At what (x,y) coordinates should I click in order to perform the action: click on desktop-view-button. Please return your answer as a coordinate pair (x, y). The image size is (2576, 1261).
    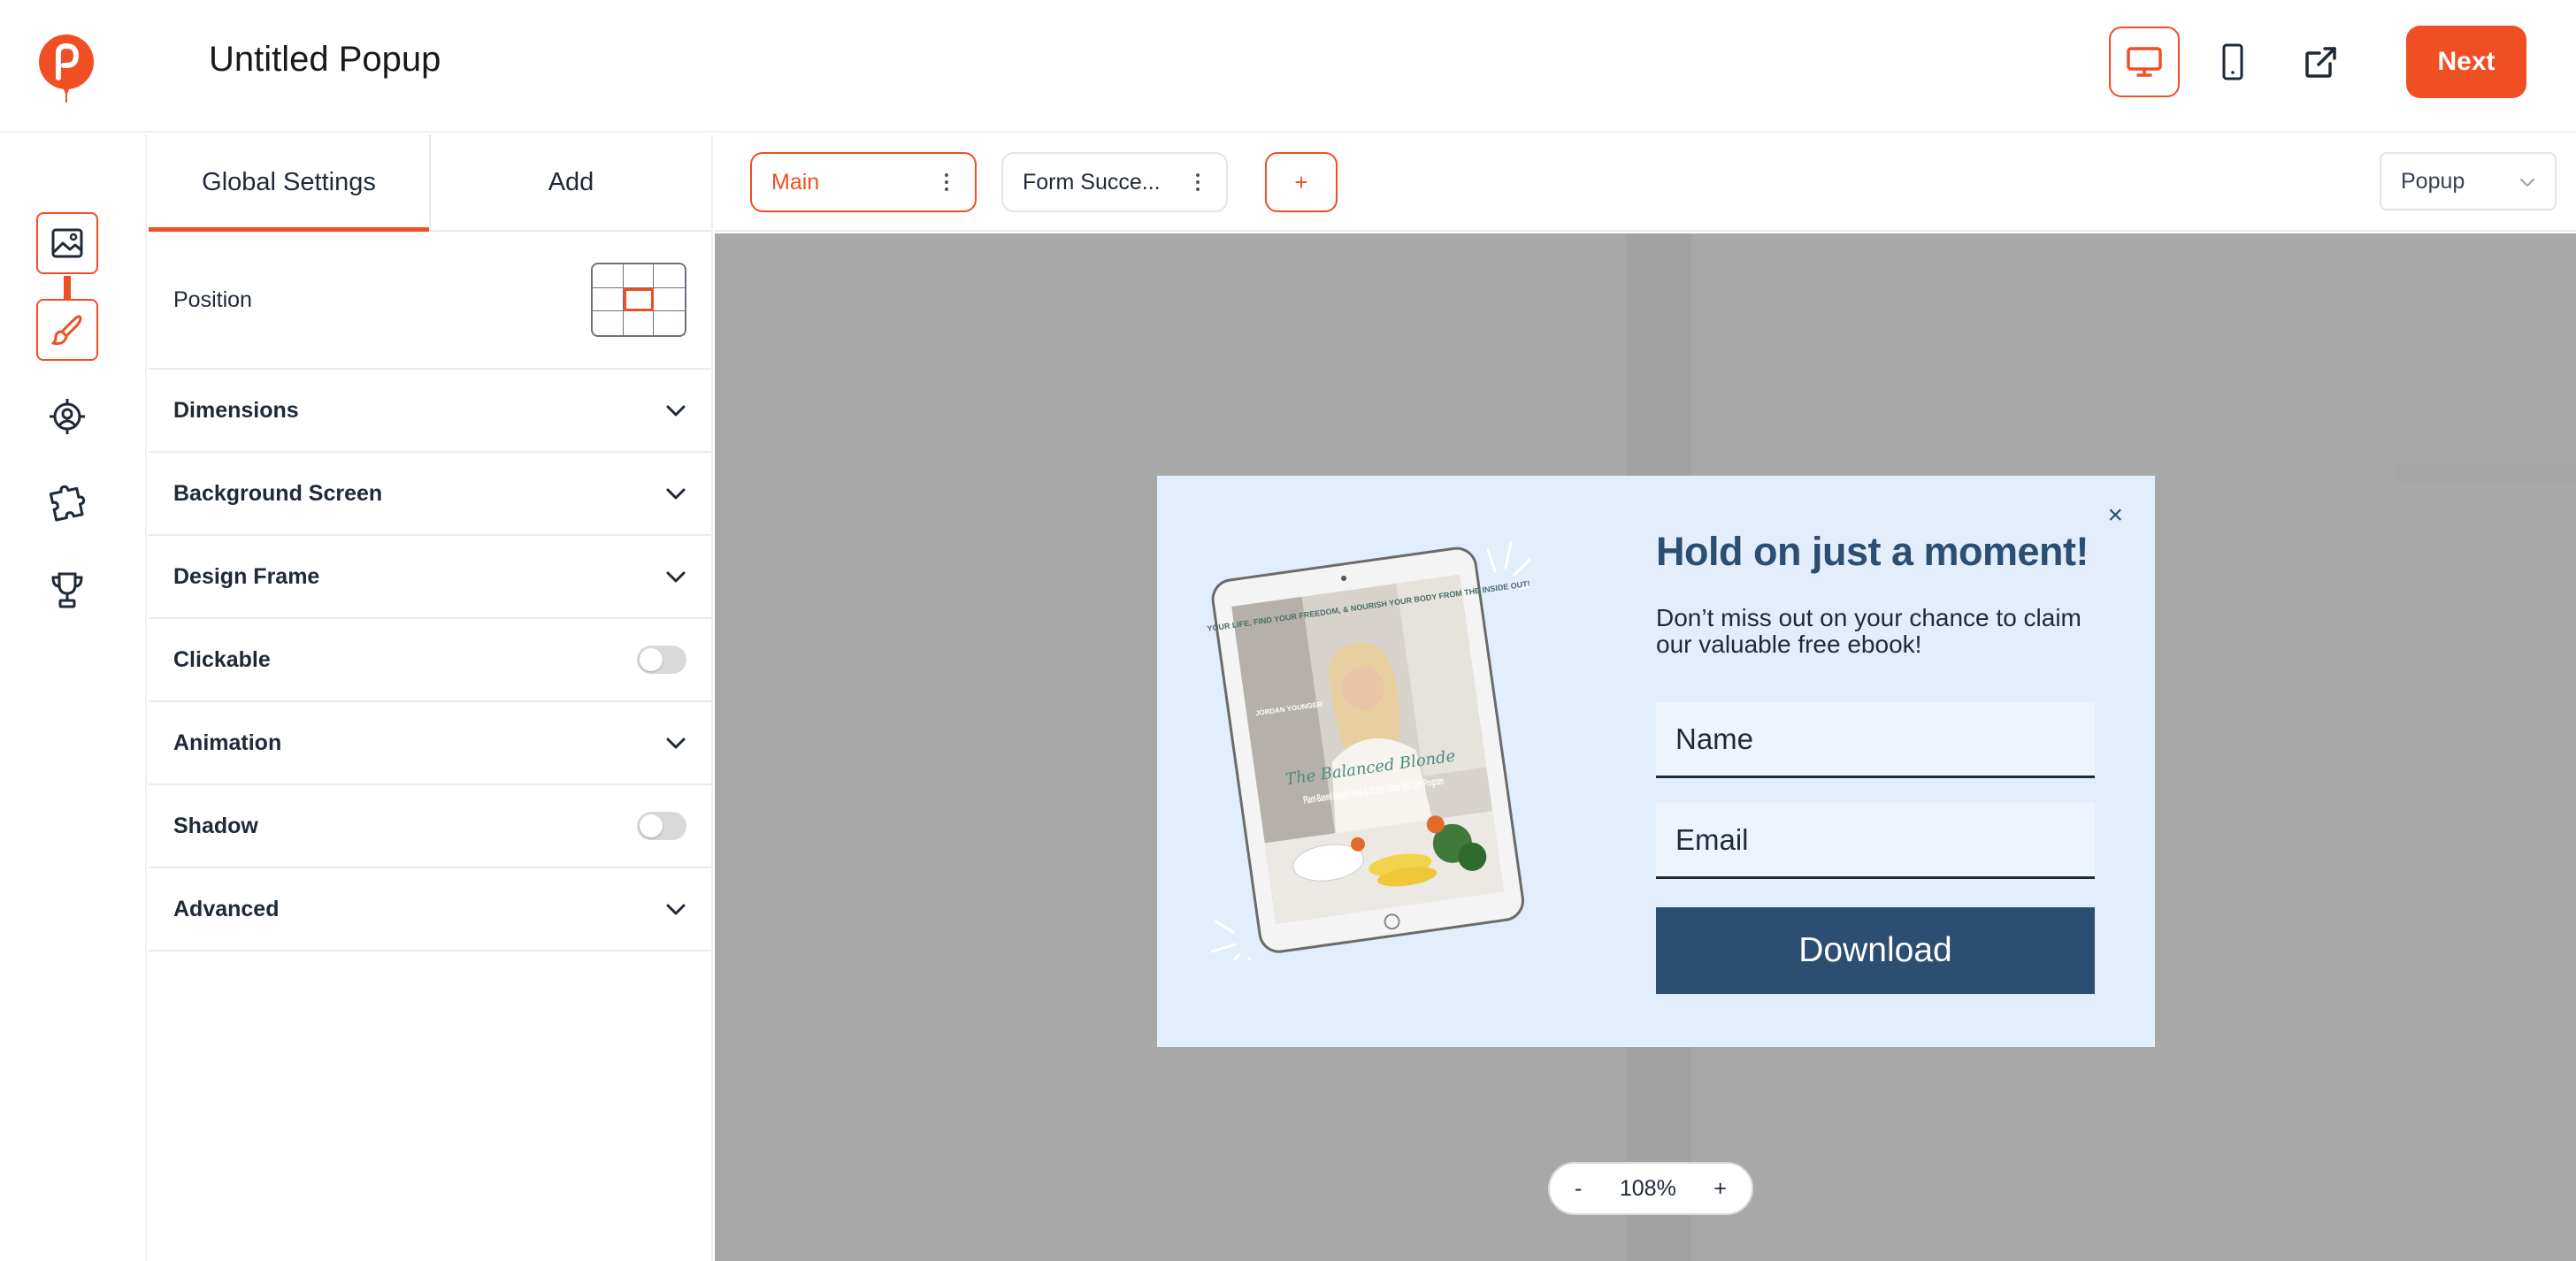
    Looking at the image, I should click on (2144, 62).